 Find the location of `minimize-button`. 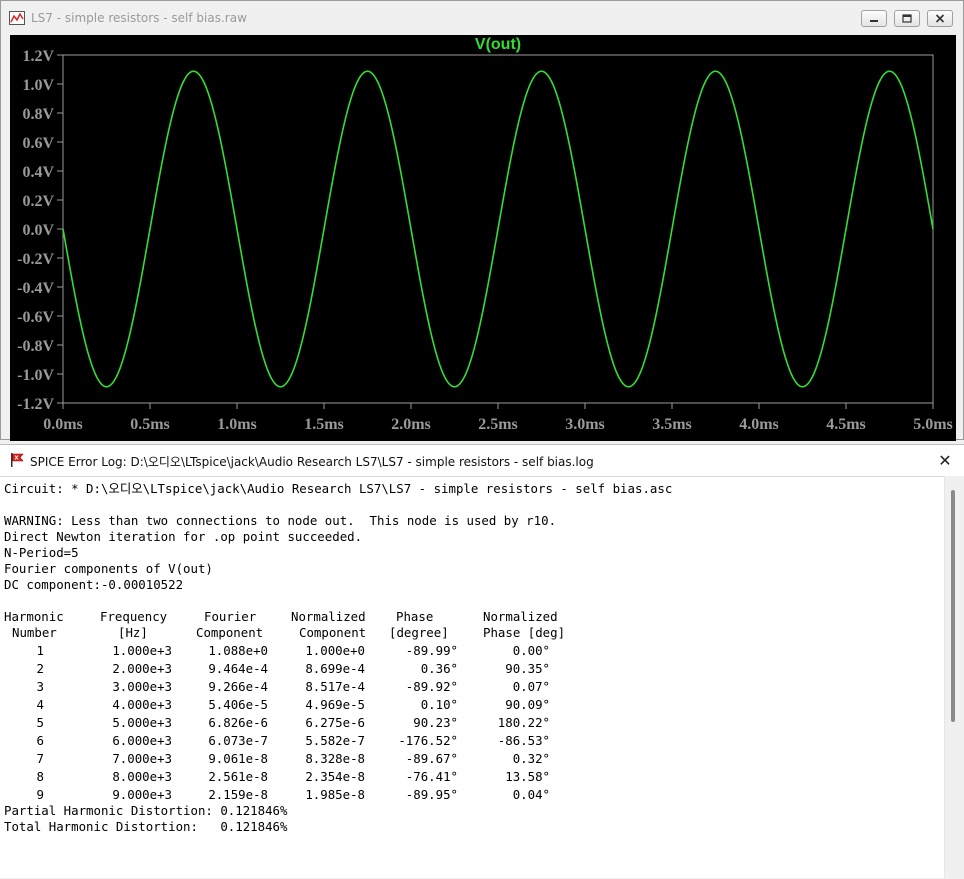

minimize-button is located at coordinates (874, 18).